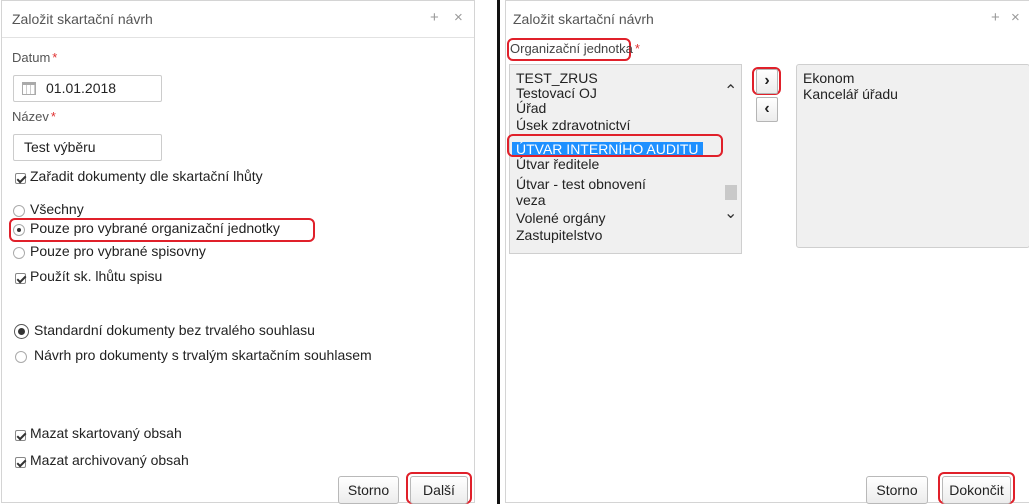 This screenshot has height=504, width=1029. What do you see at coordinates (60, 147) in the screenshot?
I see `nazev-value: Test výběru` at bounding box center [60, 147].